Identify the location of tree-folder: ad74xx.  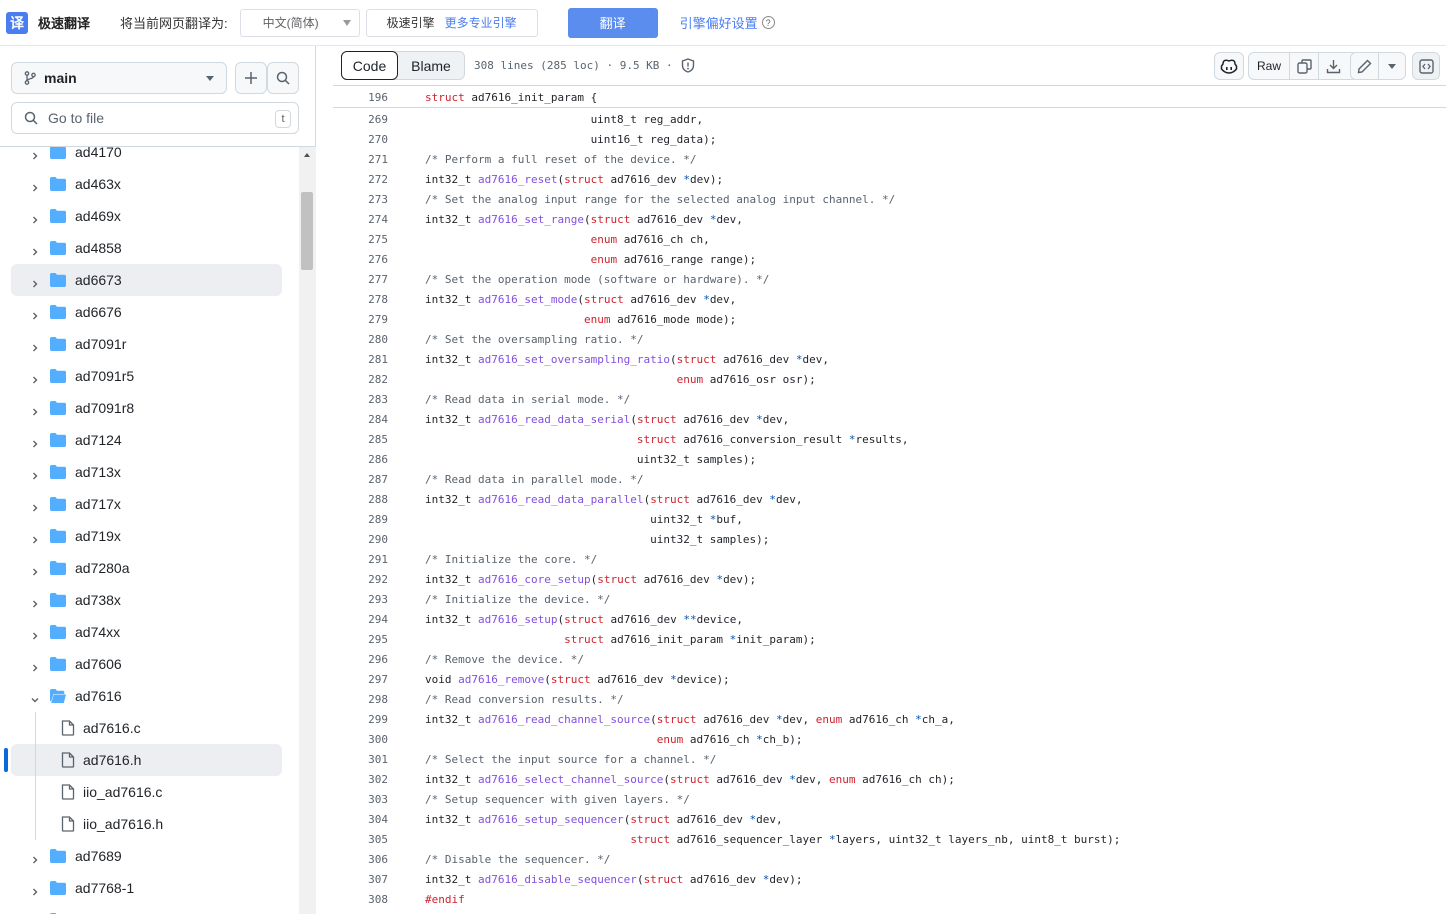
(149, 632).